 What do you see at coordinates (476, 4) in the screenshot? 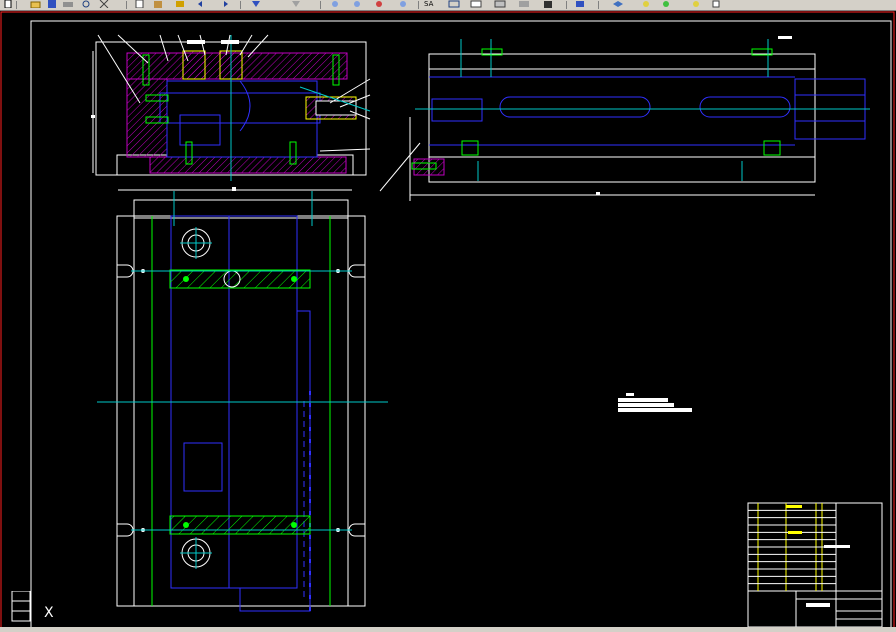
I see `table-style-icon` at bounding box center [476, 4].